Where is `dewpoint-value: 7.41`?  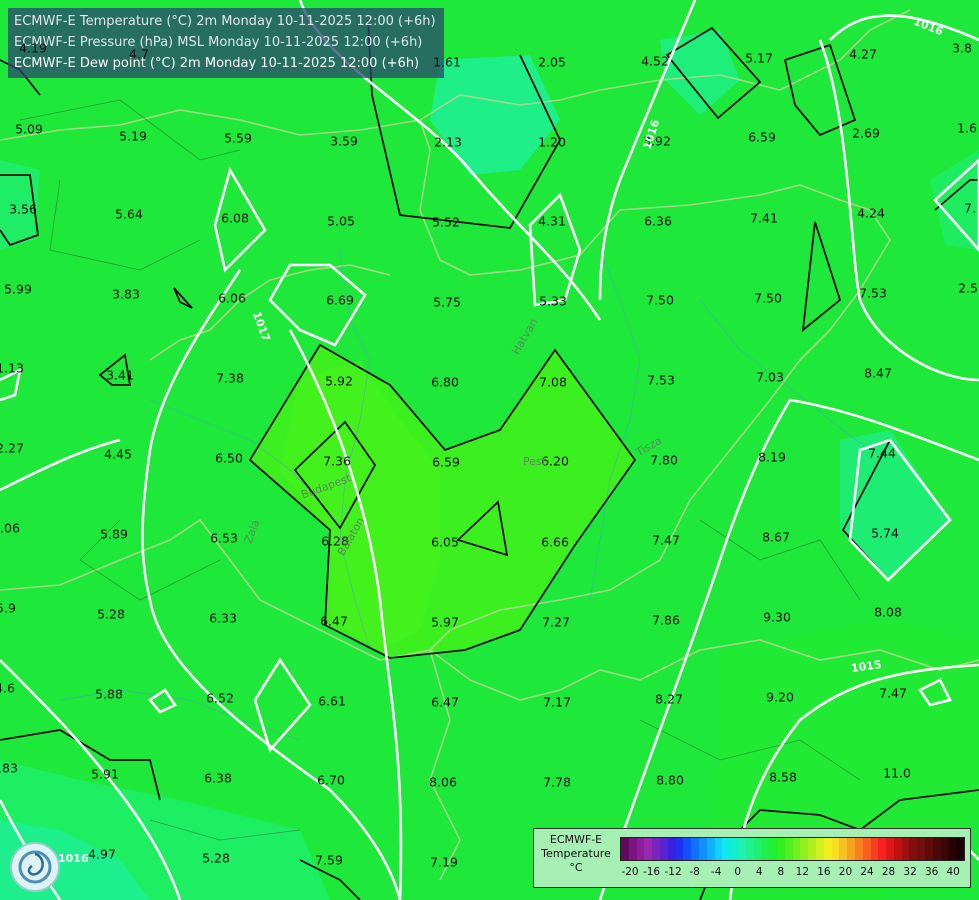 dewpoint-value: 7.41 is located at coordinates (764, 218).